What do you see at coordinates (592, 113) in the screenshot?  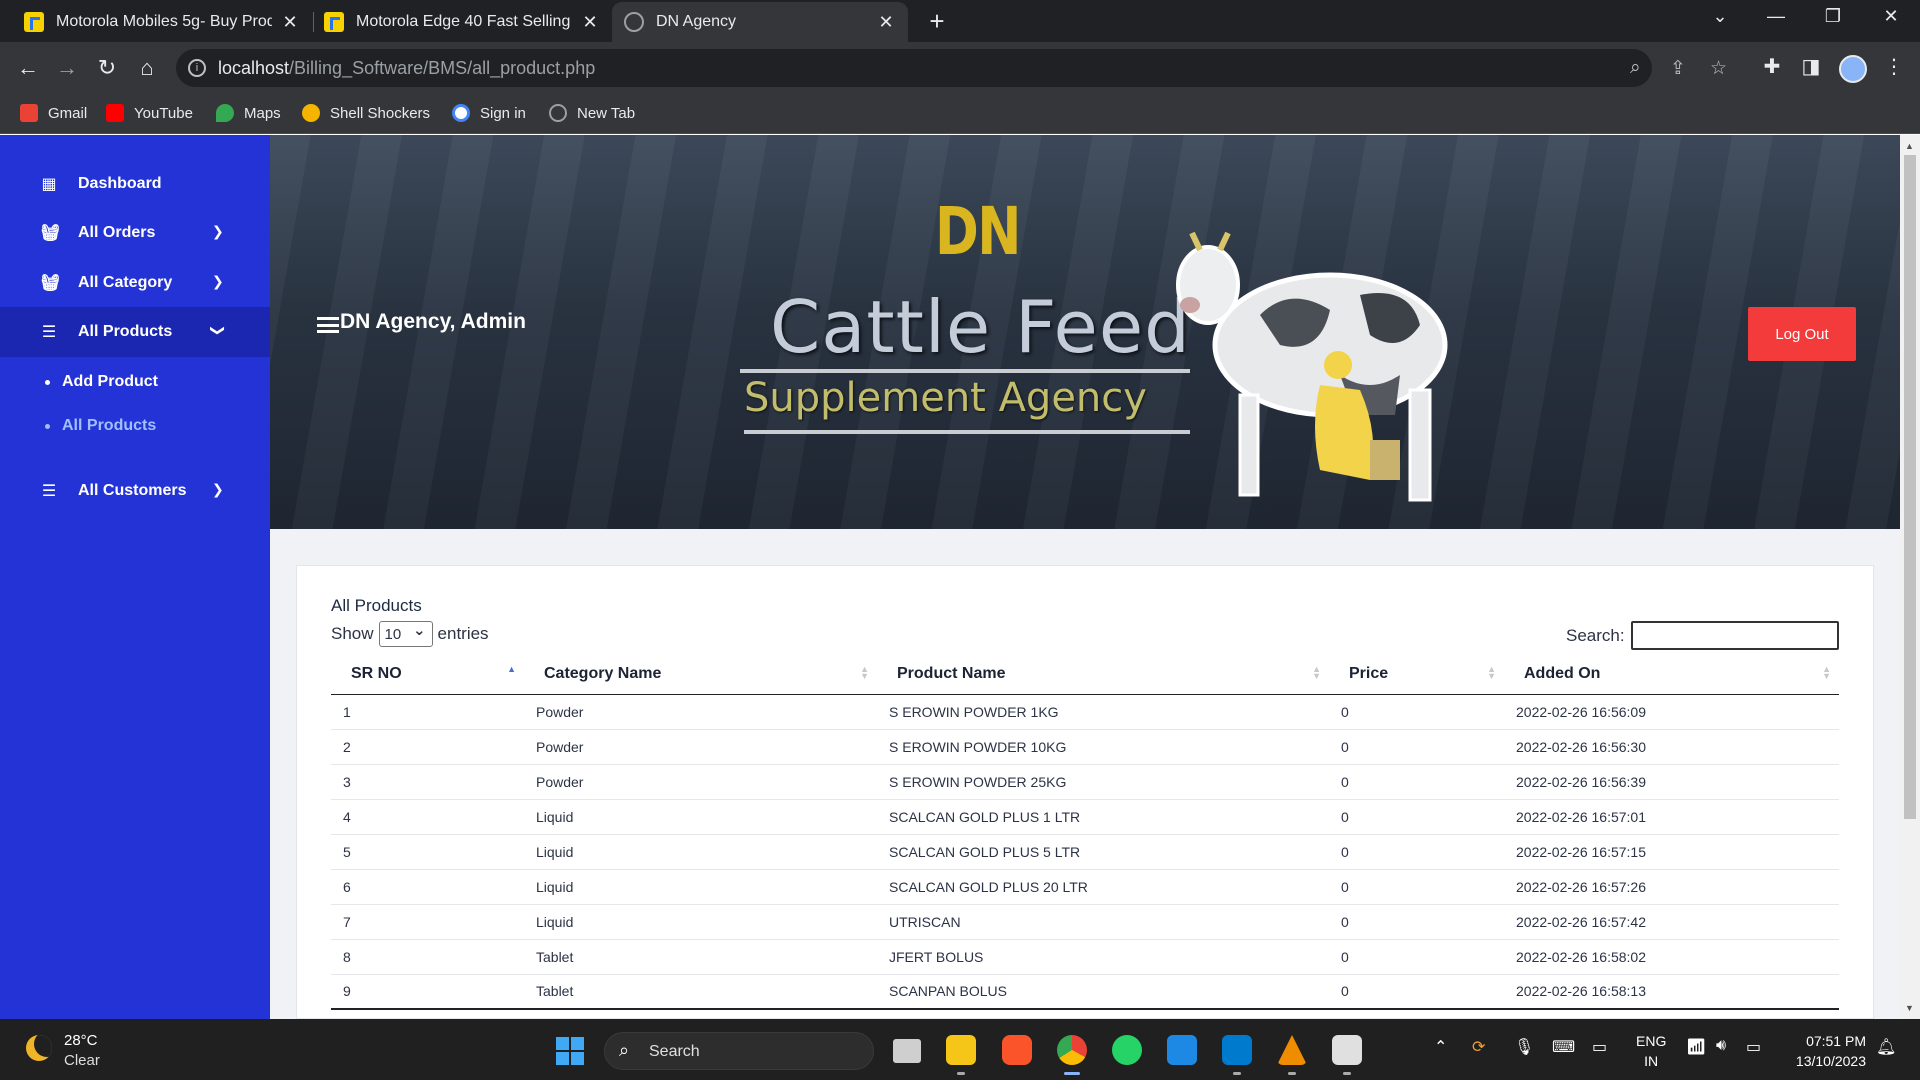 I see `bookmark-new-tab: New Tab` at bounding box center [592, 113].